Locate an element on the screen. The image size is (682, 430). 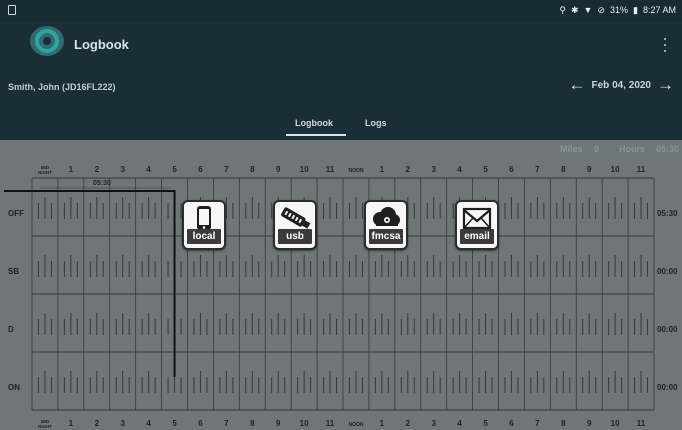
duty-row-label: D is located at coordinates (11, 329).